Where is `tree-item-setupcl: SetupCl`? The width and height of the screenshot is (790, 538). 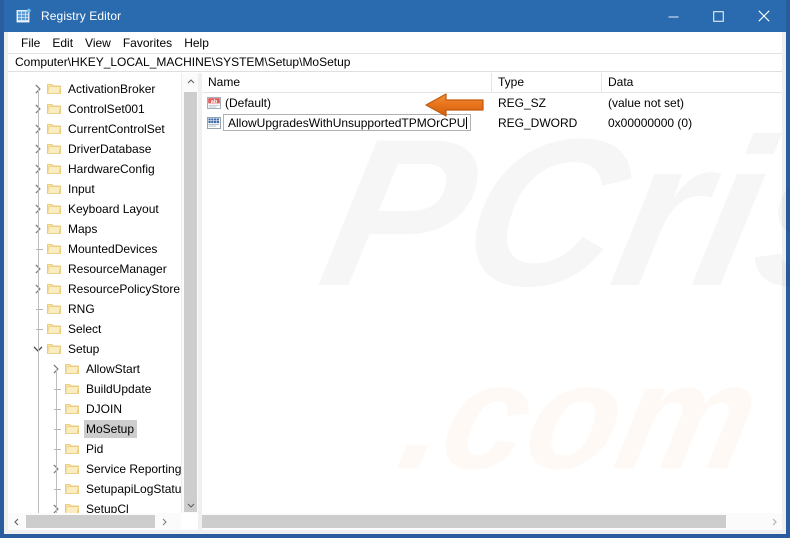 tree-item-setupcl: SetupCl is located at coordinates (94, 506).